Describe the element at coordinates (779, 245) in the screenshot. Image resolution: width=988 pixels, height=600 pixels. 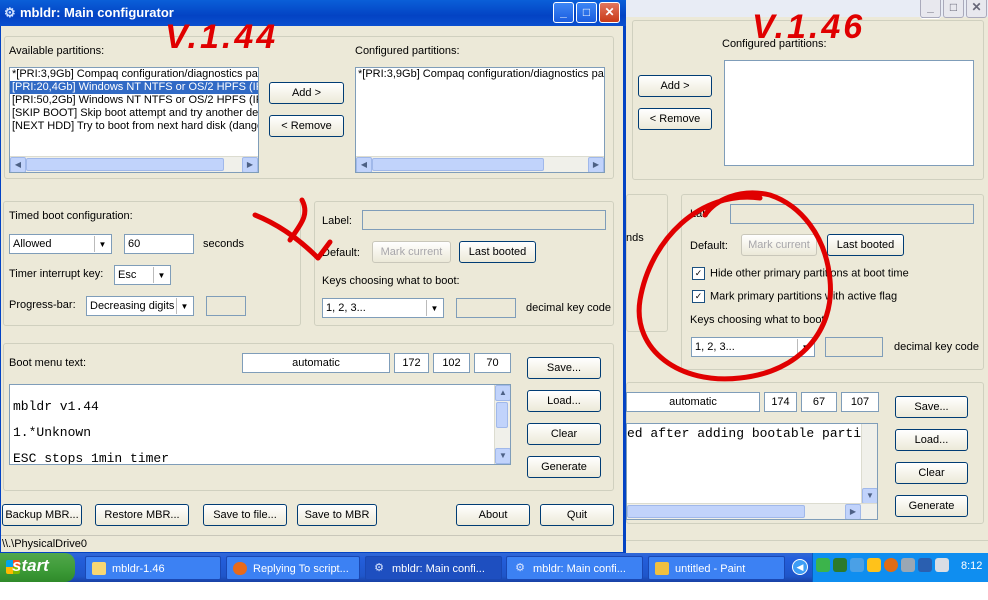
I see `back-mark-current-button: Mark current` at that location.